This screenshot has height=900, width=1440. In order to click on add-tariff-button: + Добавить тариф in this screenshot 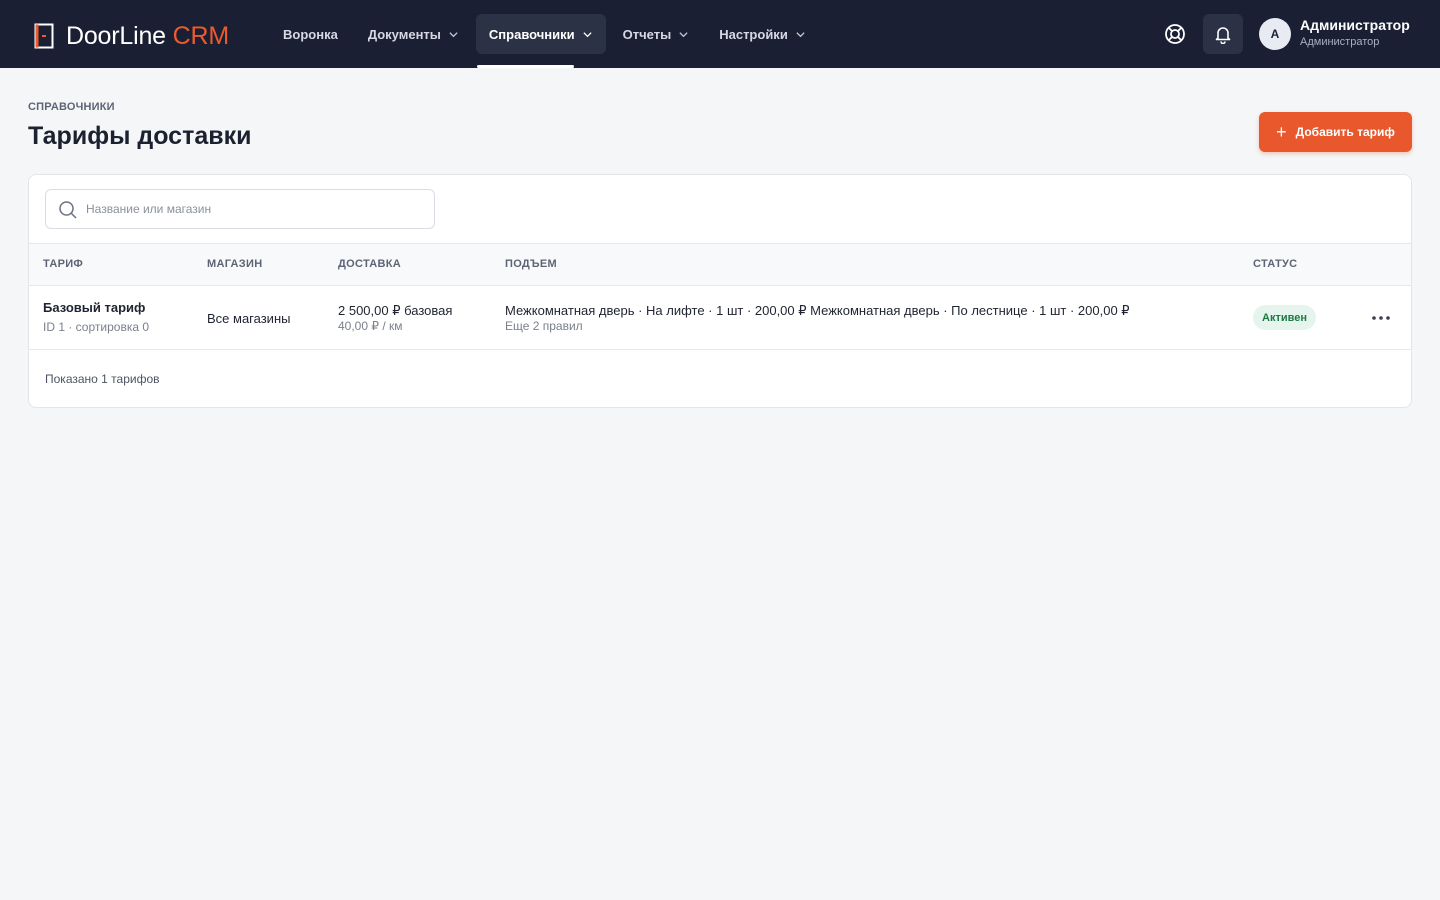, I will do `click(1335, 132)`.